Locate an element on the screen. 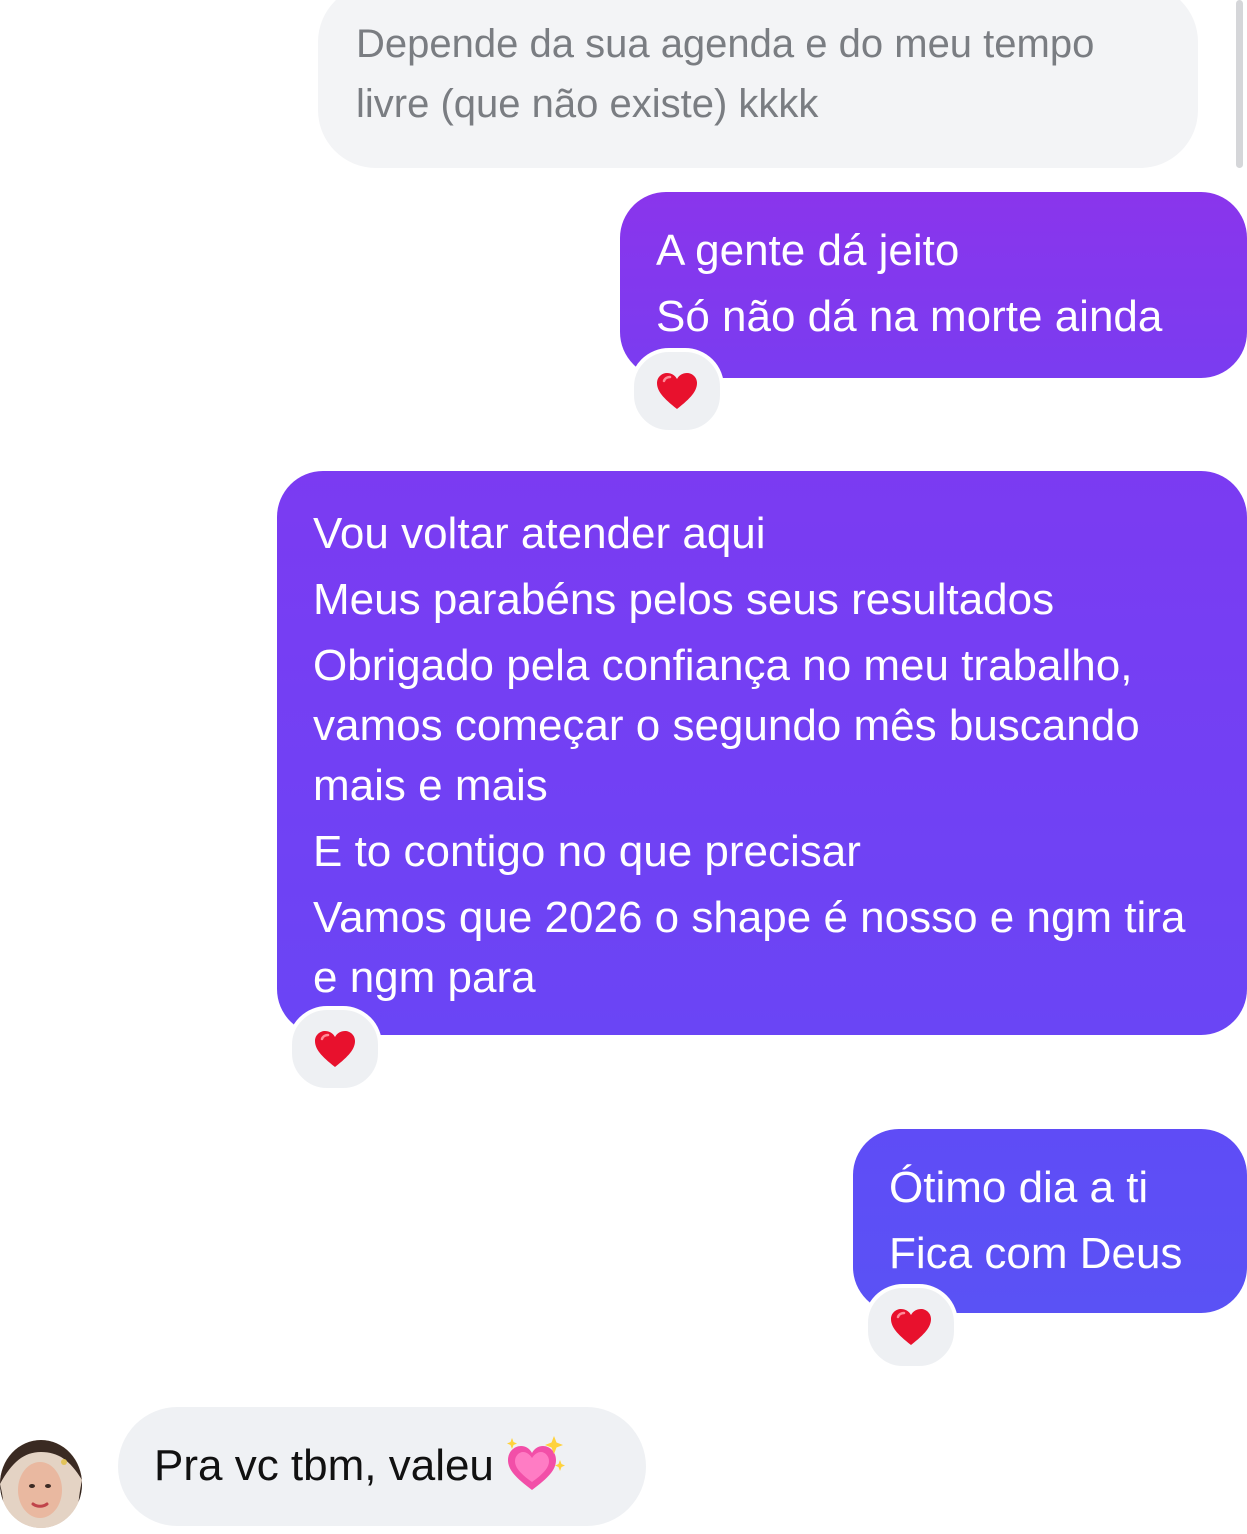 This screenshot has width=1247, height=1534. message-text-line: Ótimo dia a ti is located at coordinates (1019, 1187).